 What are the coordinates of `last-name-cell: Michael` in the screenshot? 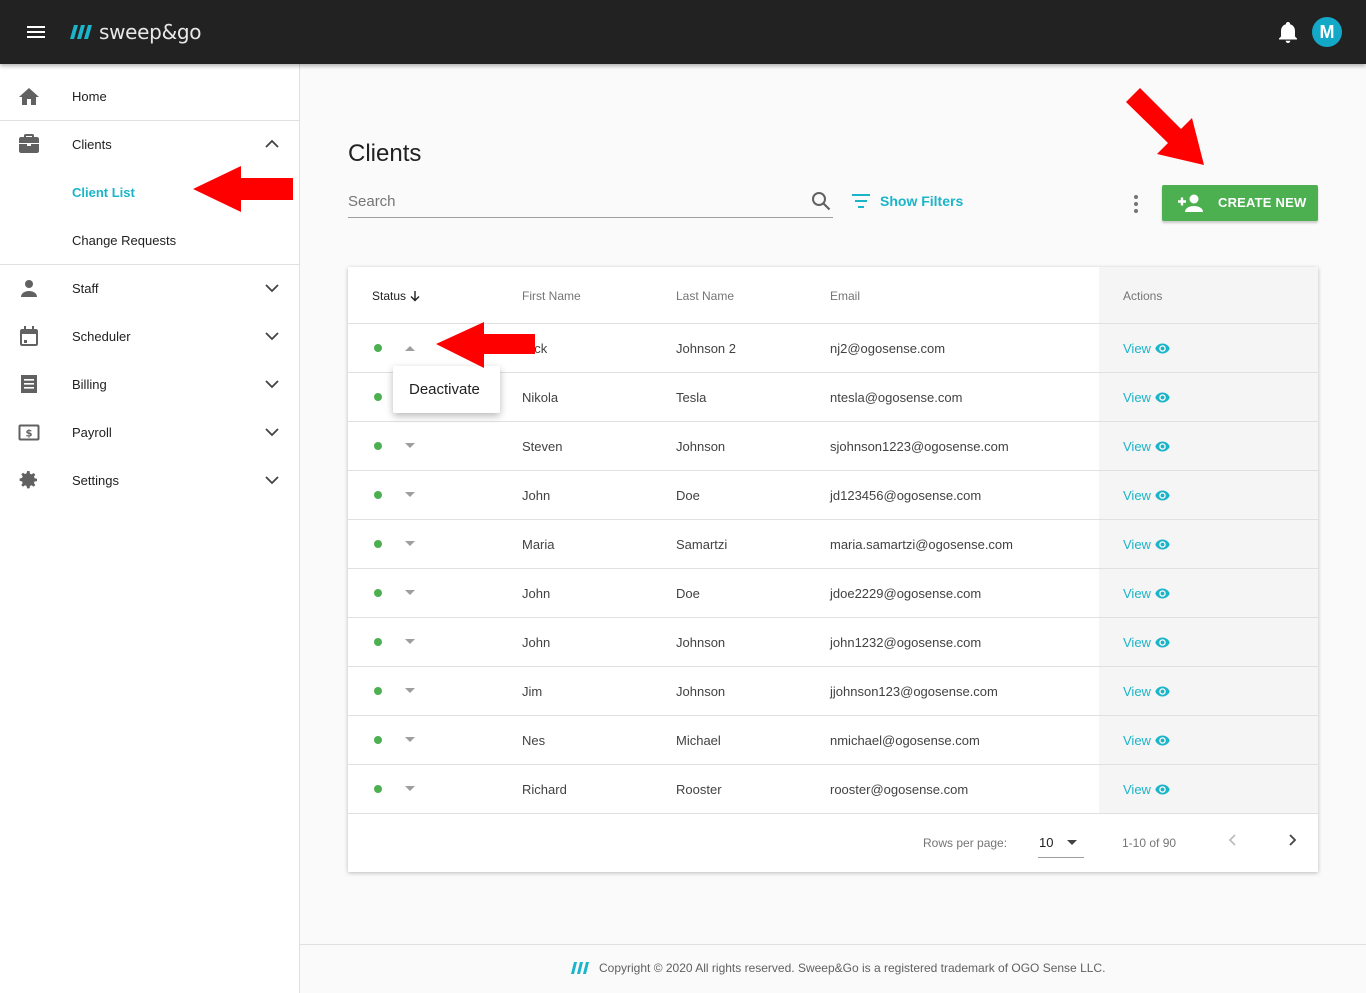 It's located at (698, 740).